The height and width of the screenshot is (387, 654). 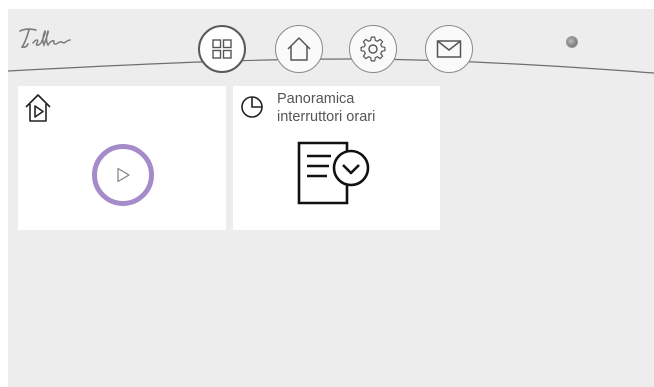 I want to click on nav-settings-button, so click(x=373, y=49).